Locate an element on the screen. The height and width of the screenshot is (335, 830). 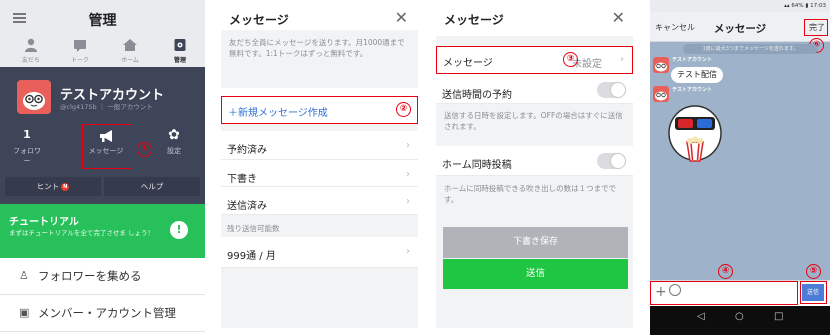
drafts-label: 下書き is located at coordinates (242, 179).